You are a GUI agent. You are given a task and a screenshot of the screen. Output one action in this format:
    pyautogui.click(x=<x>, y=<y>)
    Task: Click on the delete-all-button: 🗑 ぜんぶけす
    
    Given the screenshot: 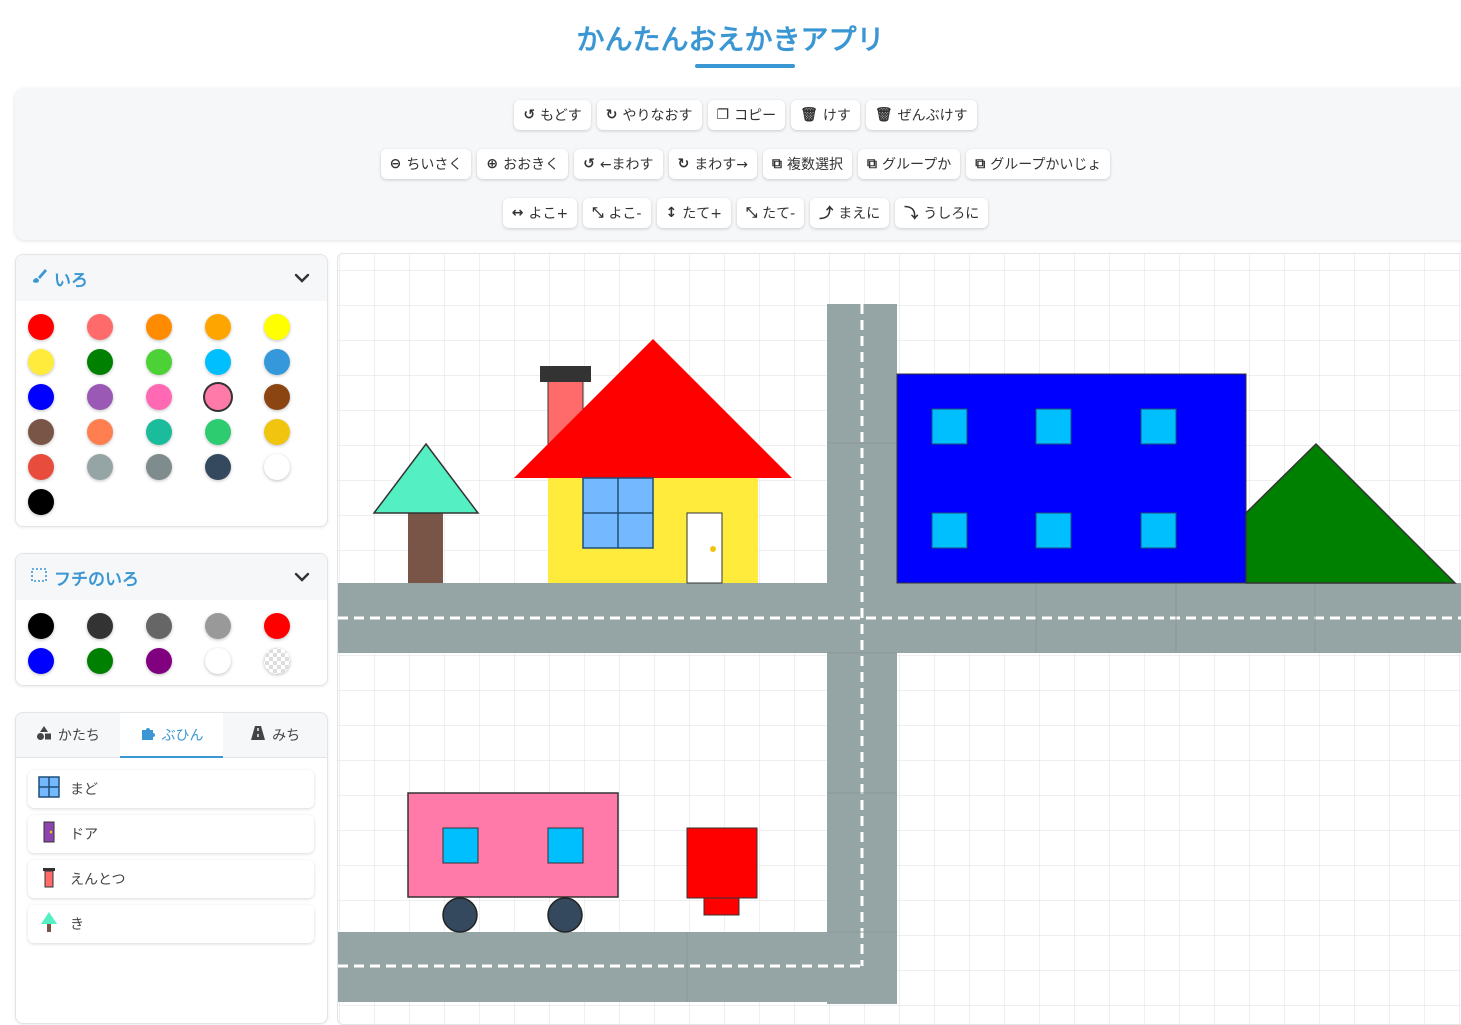 What is the action you would take?
    pyautogui.click(x=921, y=115)
    